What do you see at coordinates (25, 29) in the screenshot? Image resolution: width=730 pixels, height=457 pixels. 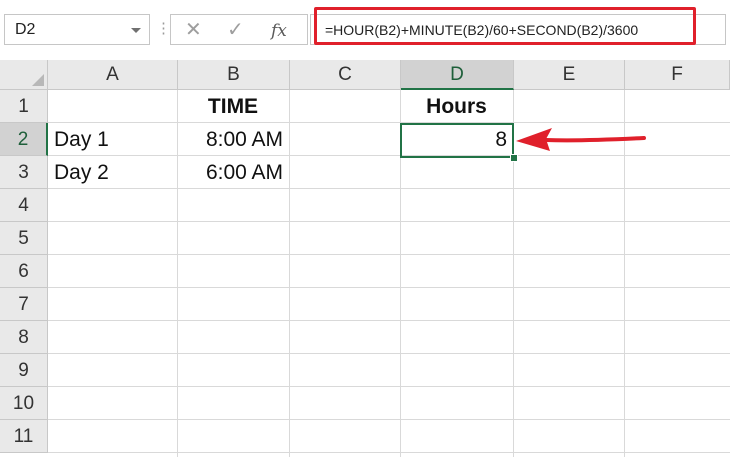 I see `name-box-value: D2` at bounding box center [25, 29].